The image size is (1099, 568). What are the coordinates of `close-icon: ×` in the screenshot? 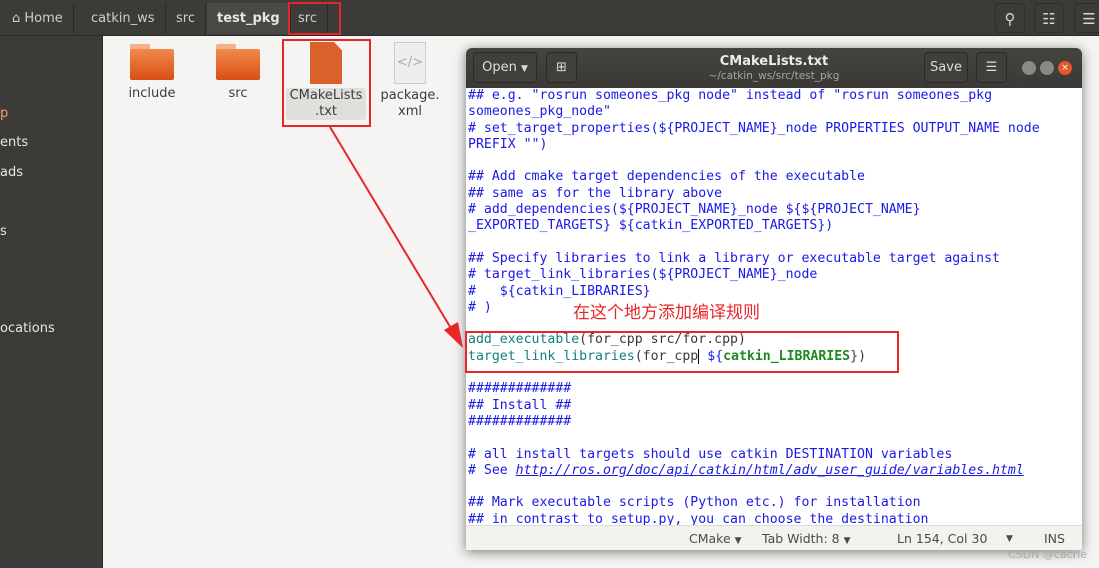 It's located at (1065, 68).